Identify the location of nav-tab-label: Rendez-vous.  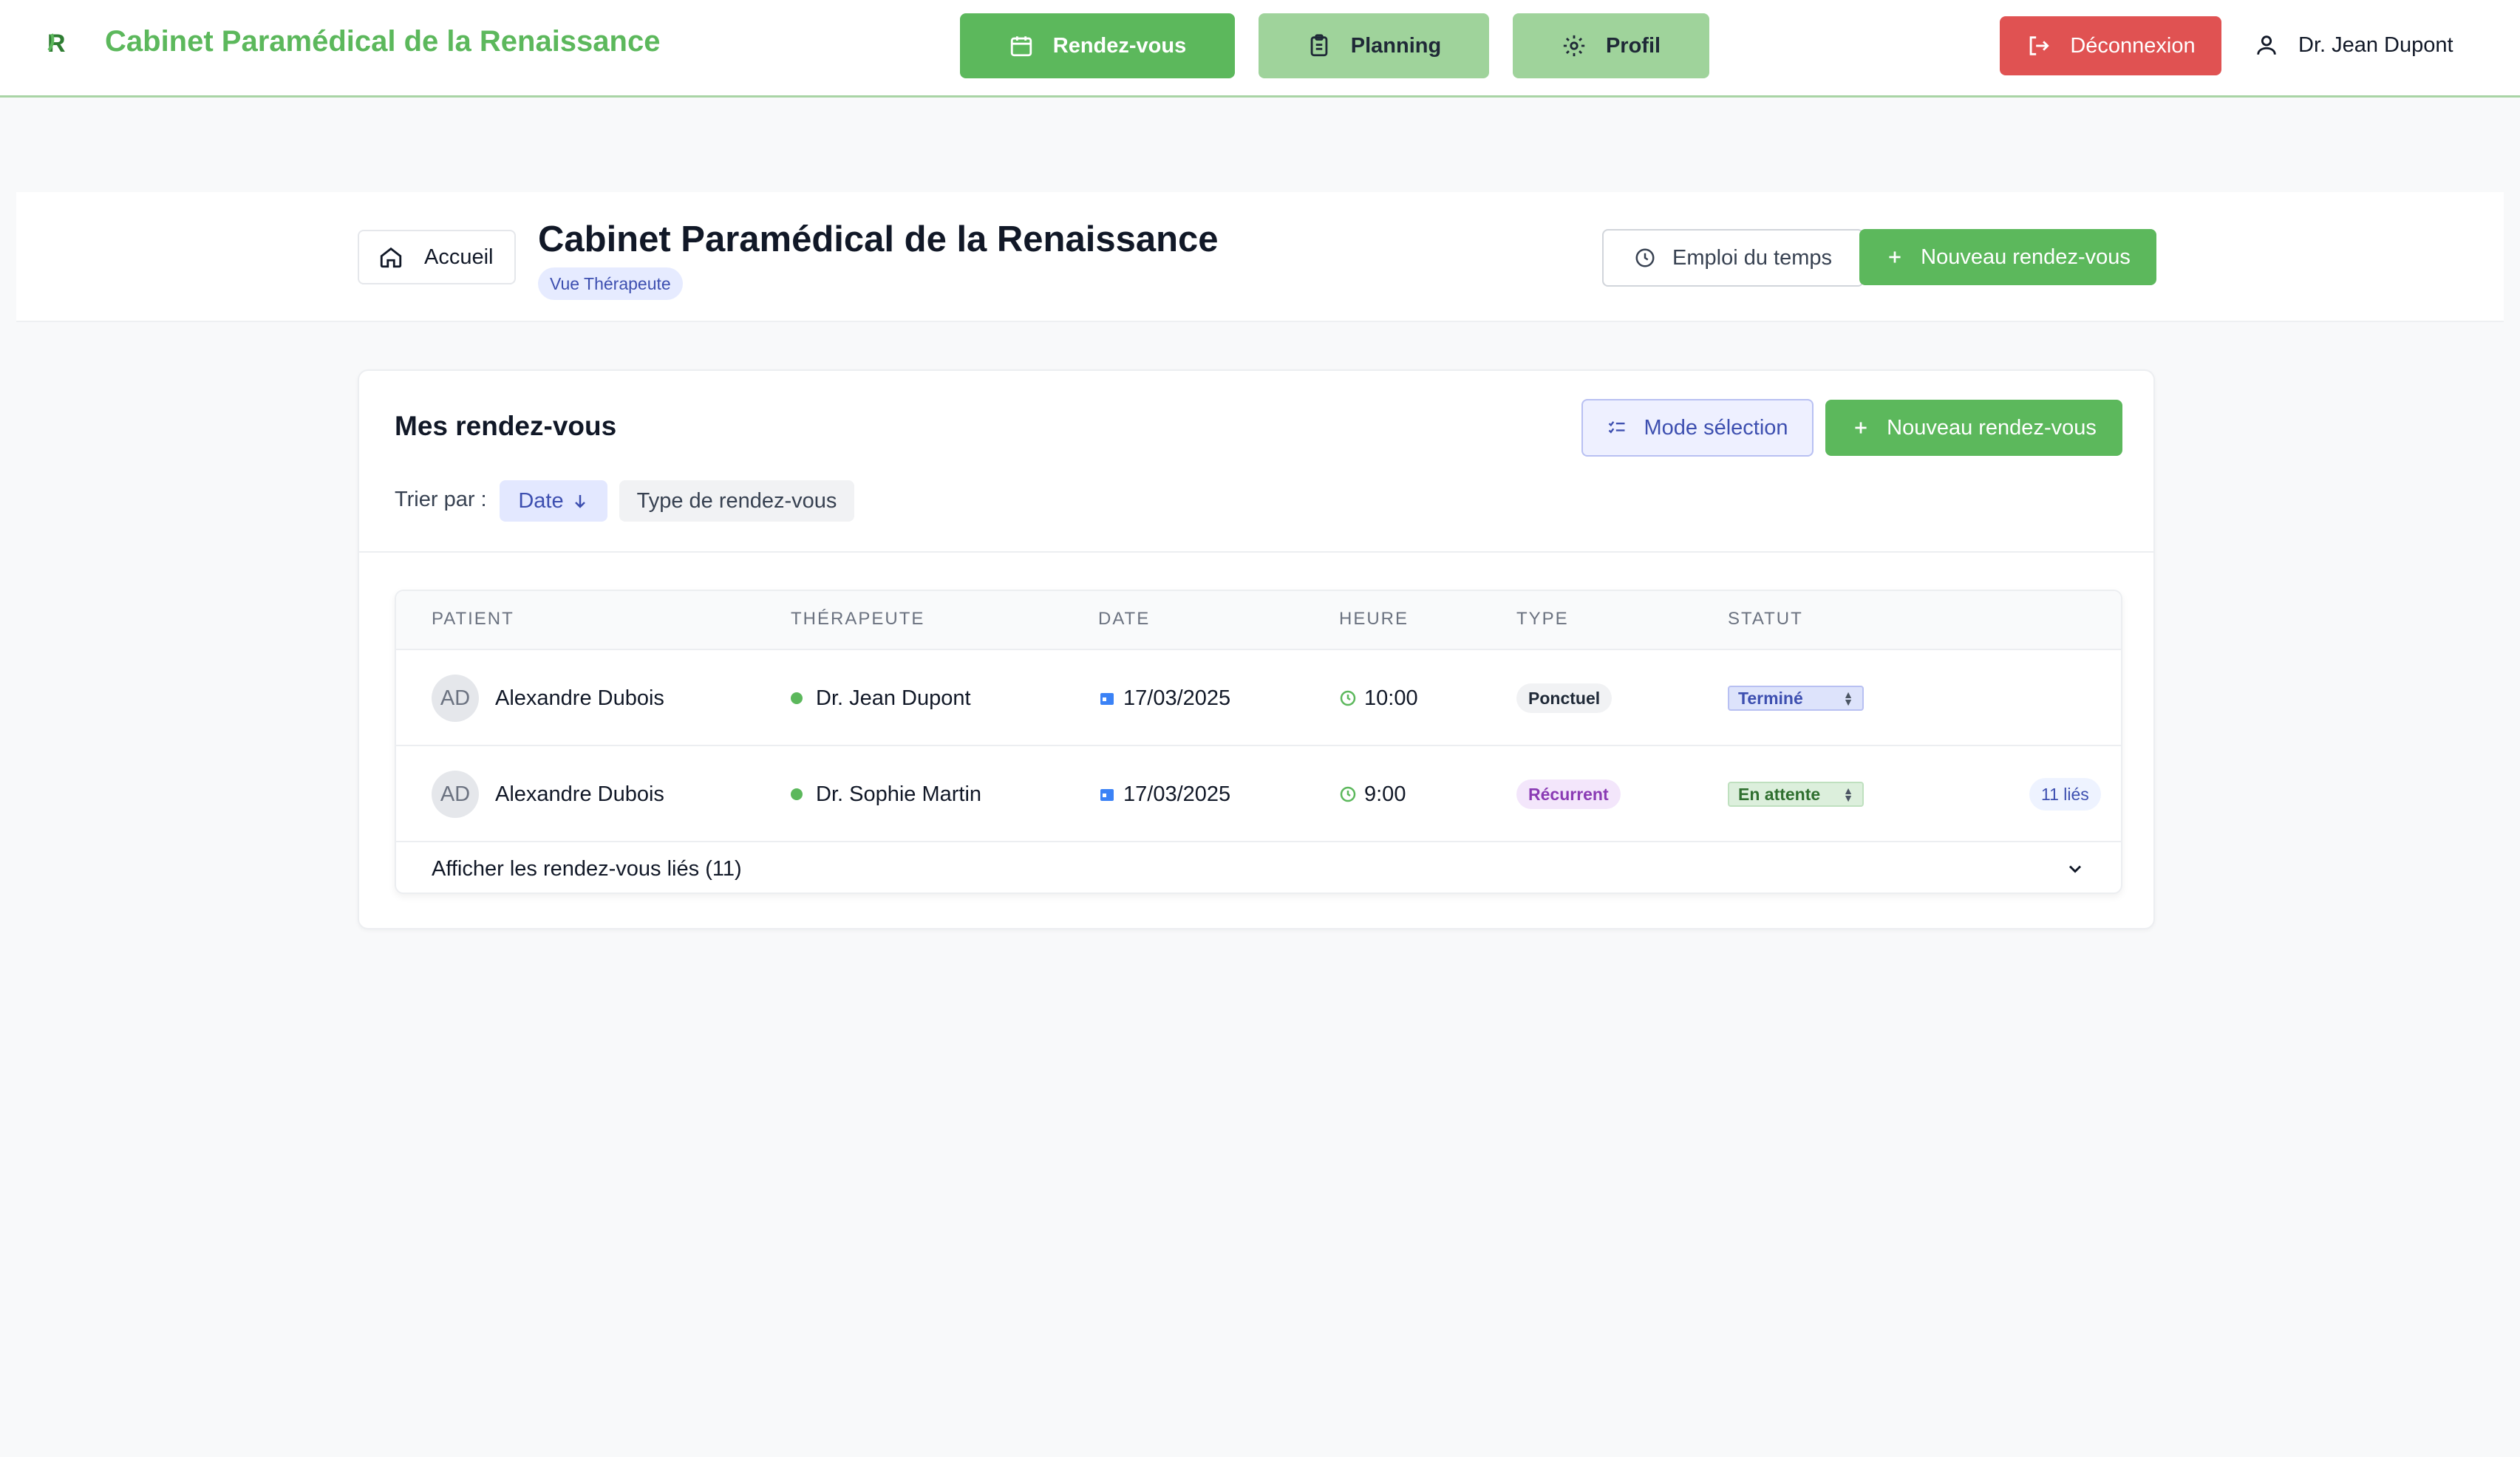
(1120, 45).